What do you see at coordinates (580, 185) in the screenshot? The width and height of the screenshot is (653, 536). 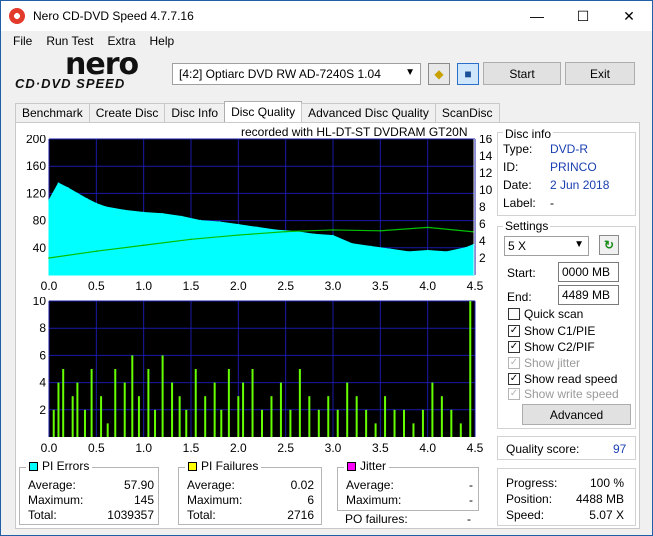 I see `disc-date-value: 2 Jun 2018` at bounding box center [580, 185].